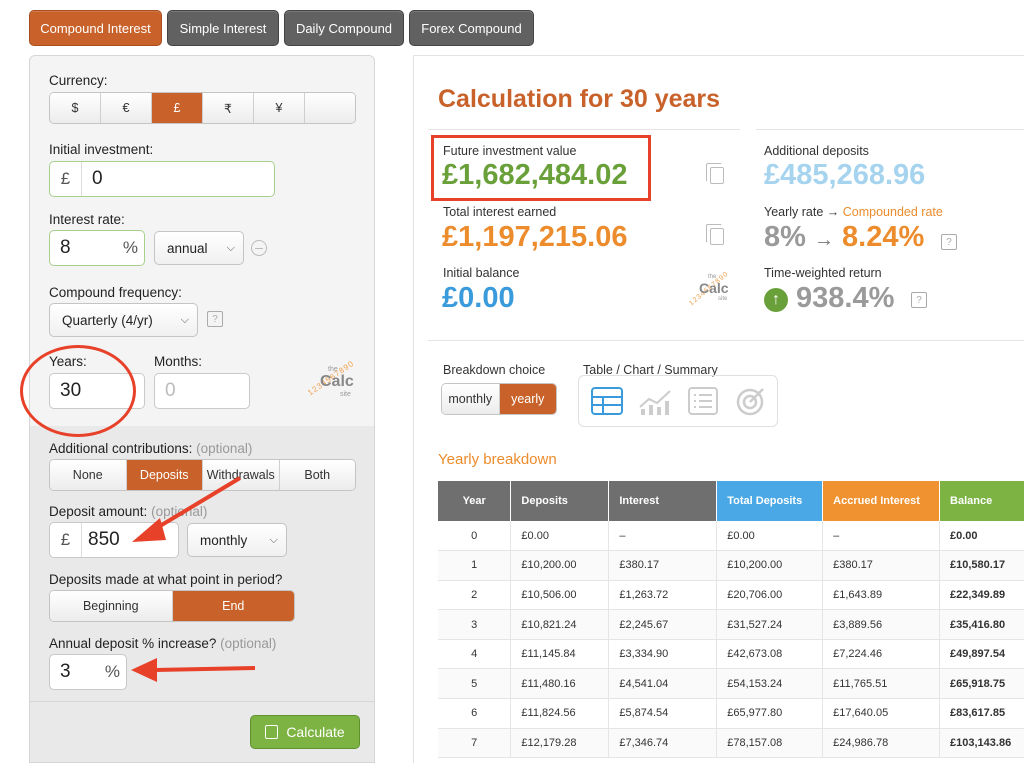  I want to click on currency-inr: ₹, so click(228, 108).